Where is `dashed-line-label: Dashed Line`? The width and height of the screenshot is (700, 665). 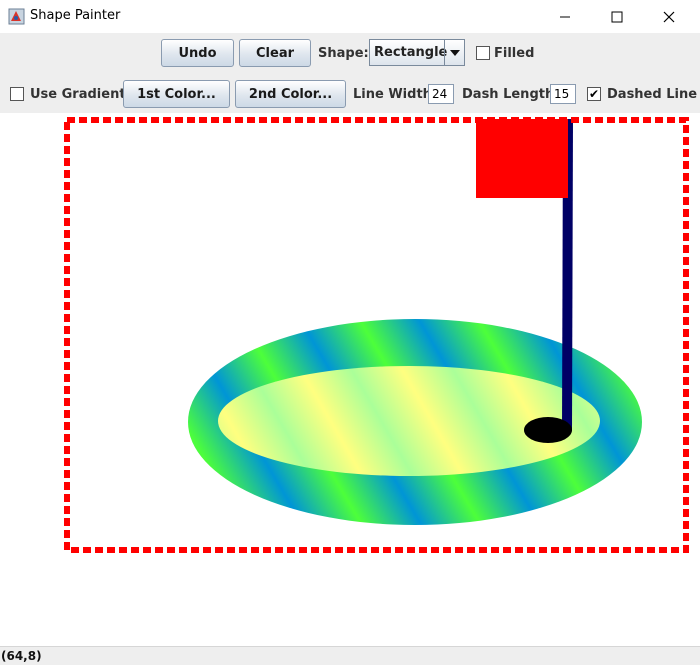
dashed-line-label: Dashed Line is located at coordinates (652, 94).